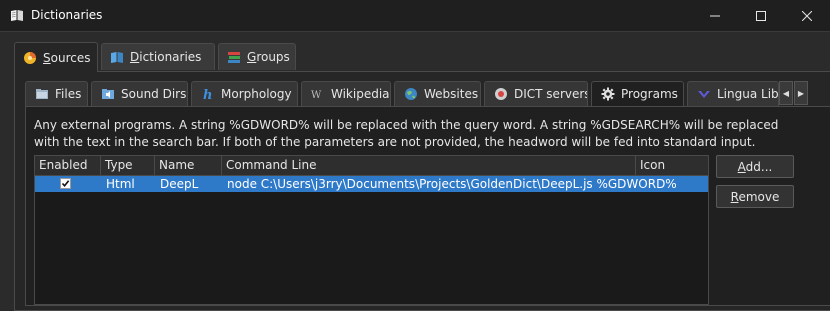 The image size is (830, 311). I want to click on enabled-checkbox, so click(65, 183).